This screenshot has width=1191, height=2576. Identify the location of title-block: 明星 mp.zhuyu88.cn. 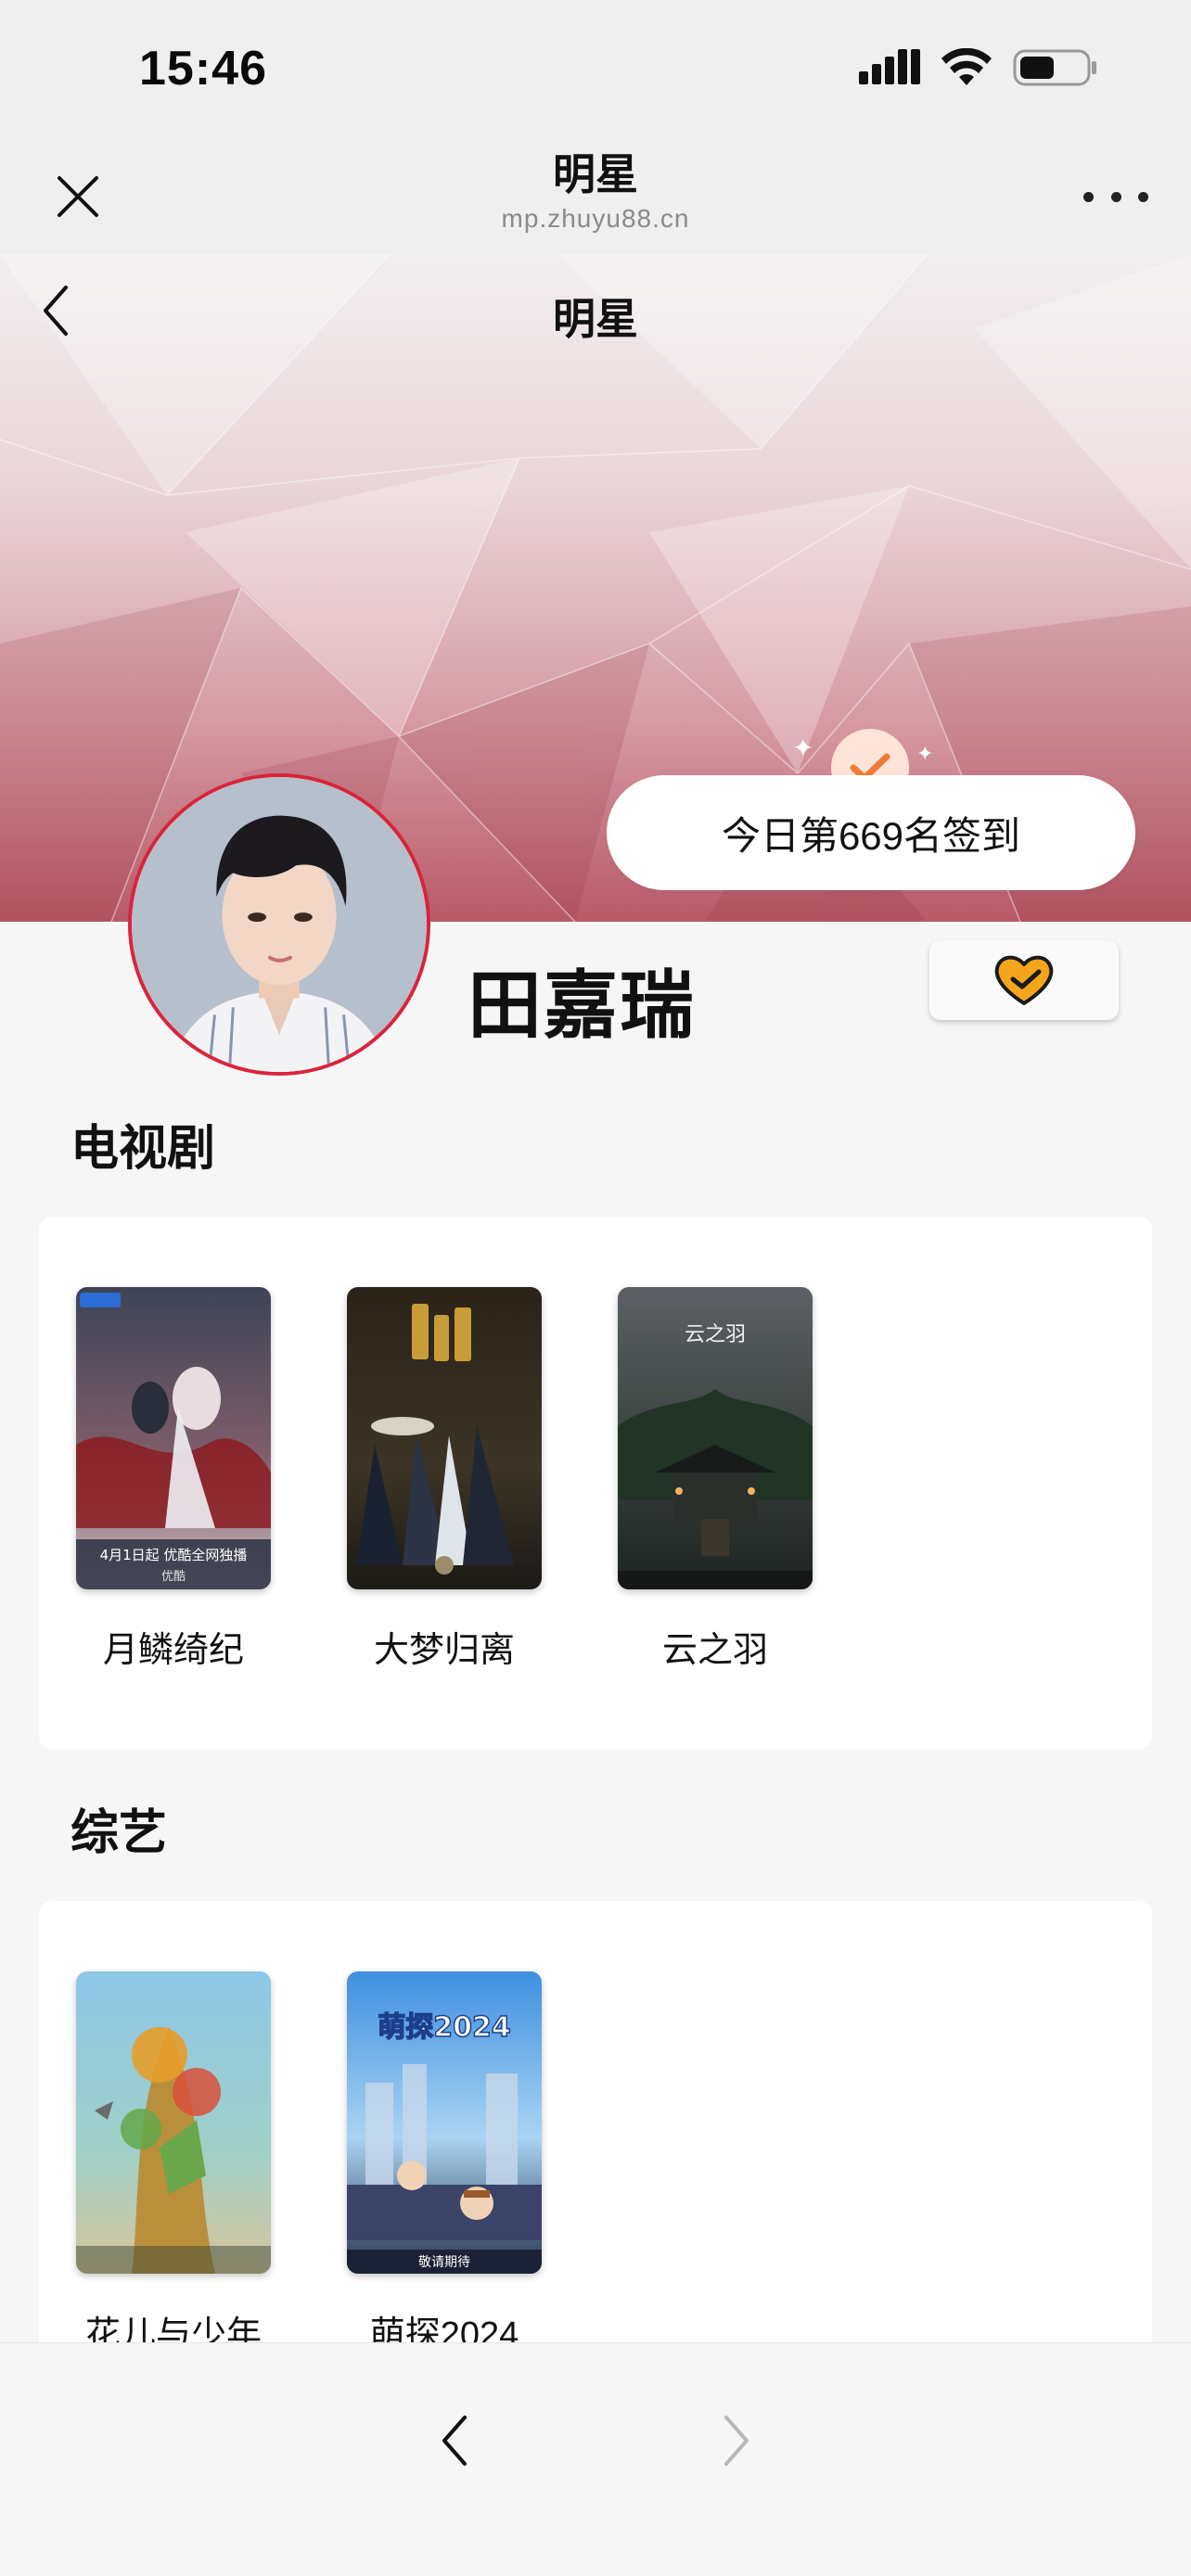
(595, 191).